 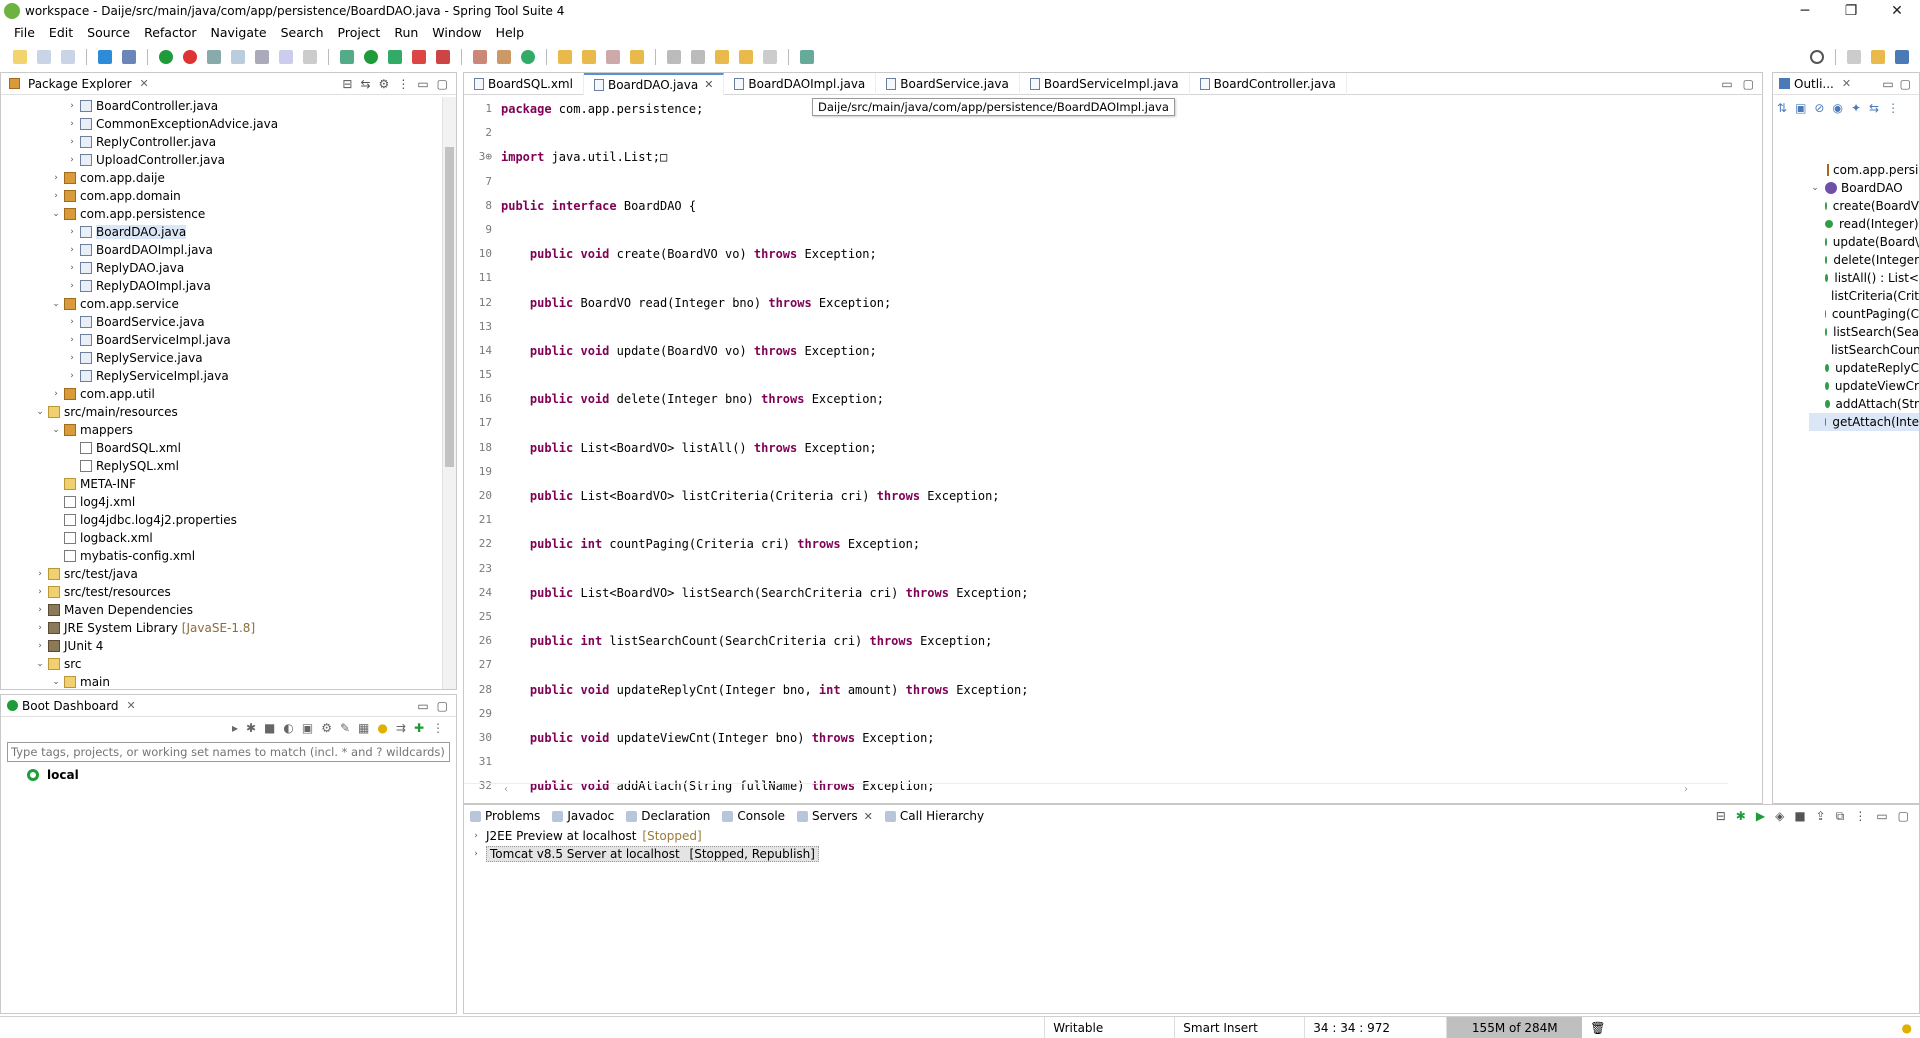 What do you see at coordinates (674, 57) in the screenshot?
I see `next-annotation-icon` at bounding box center [674, 57].